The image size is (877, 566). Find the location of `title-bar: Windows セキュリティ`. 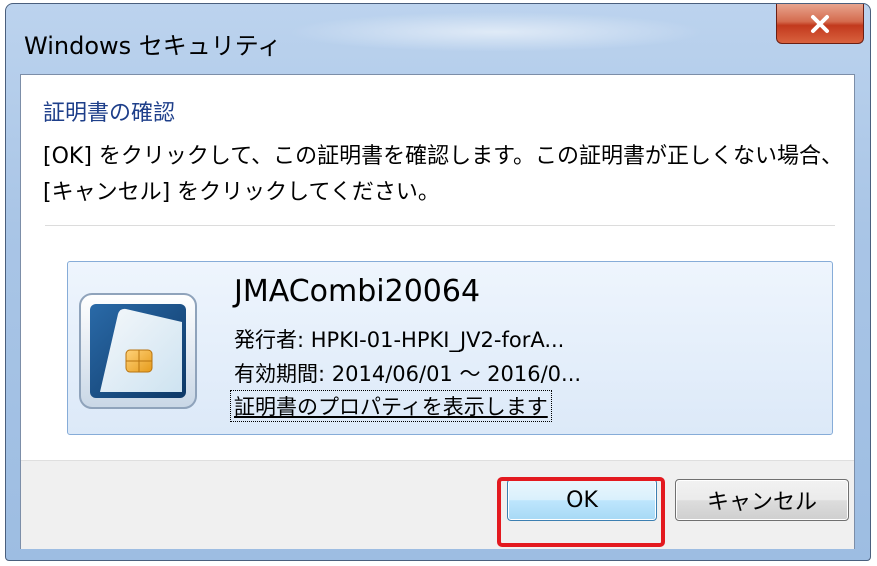

title-bar: Windows セキュリティ is located at coordinates (438, 39).